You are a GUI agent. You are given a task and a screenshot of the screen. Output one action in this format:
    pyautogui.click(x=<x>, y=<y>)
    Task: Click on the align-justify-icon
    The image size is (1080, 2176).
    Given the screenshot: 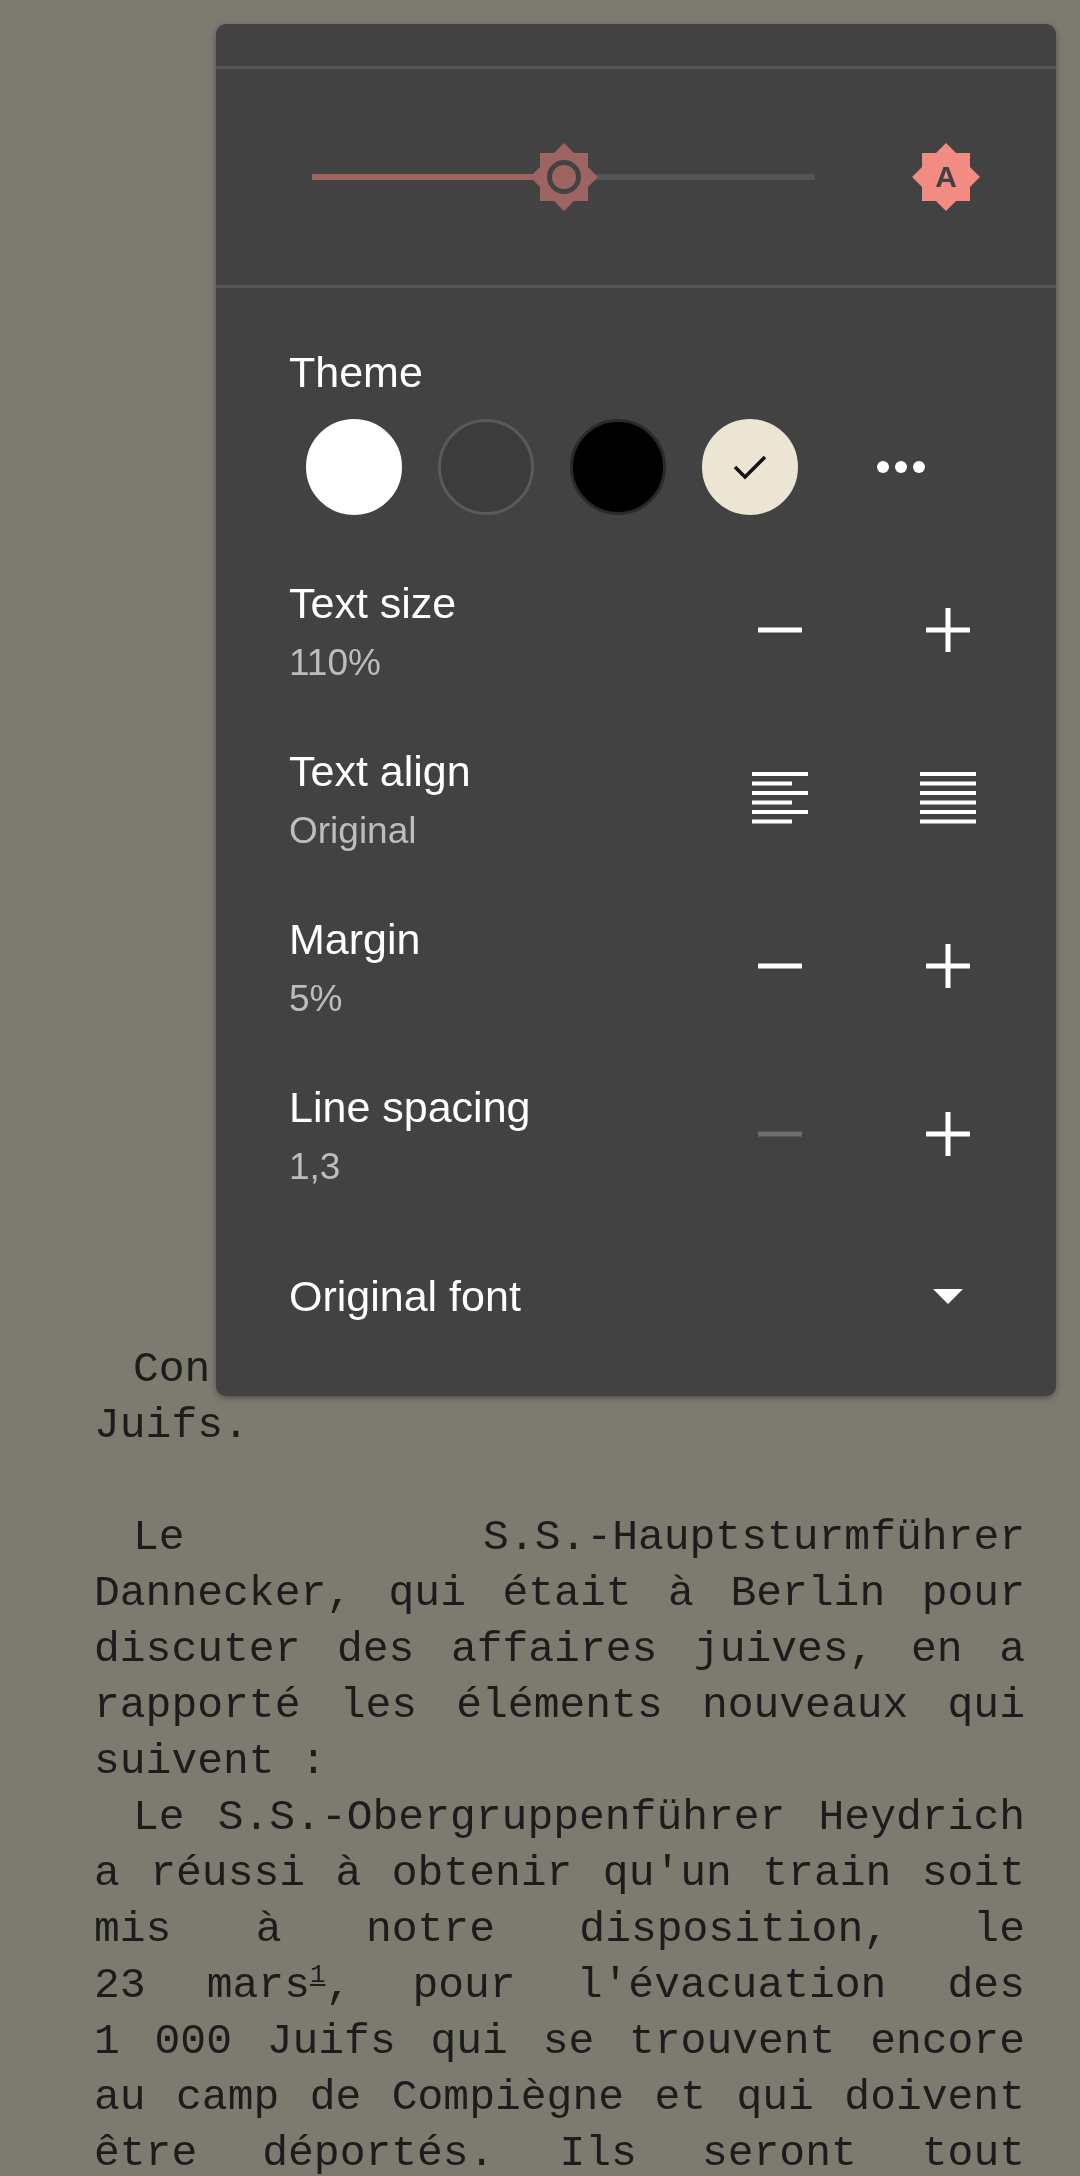 What is the action you would take?
    pyautogui.click(x=948, y=798)
    